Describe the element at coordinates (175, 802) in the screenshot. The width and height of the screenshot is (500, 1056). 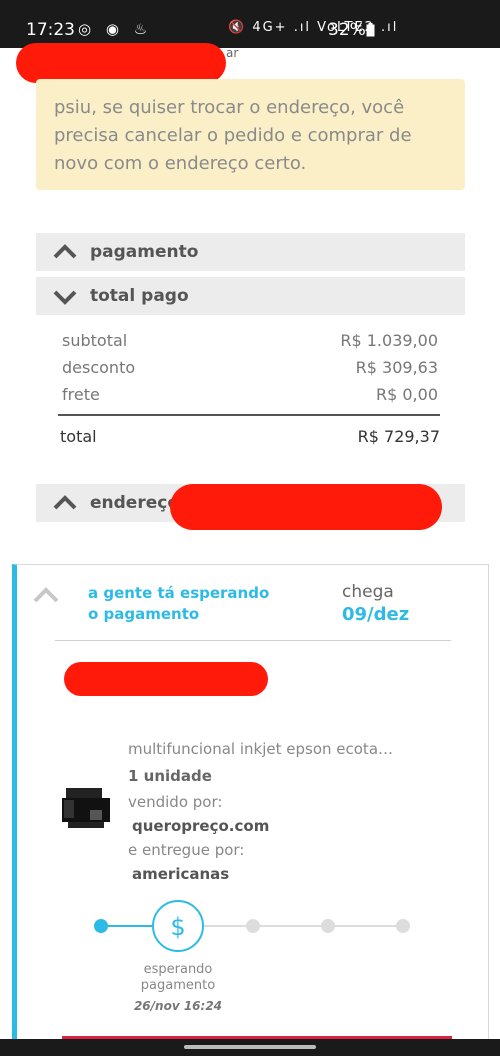
I see `sold-by-label: vendido por:` at that location.